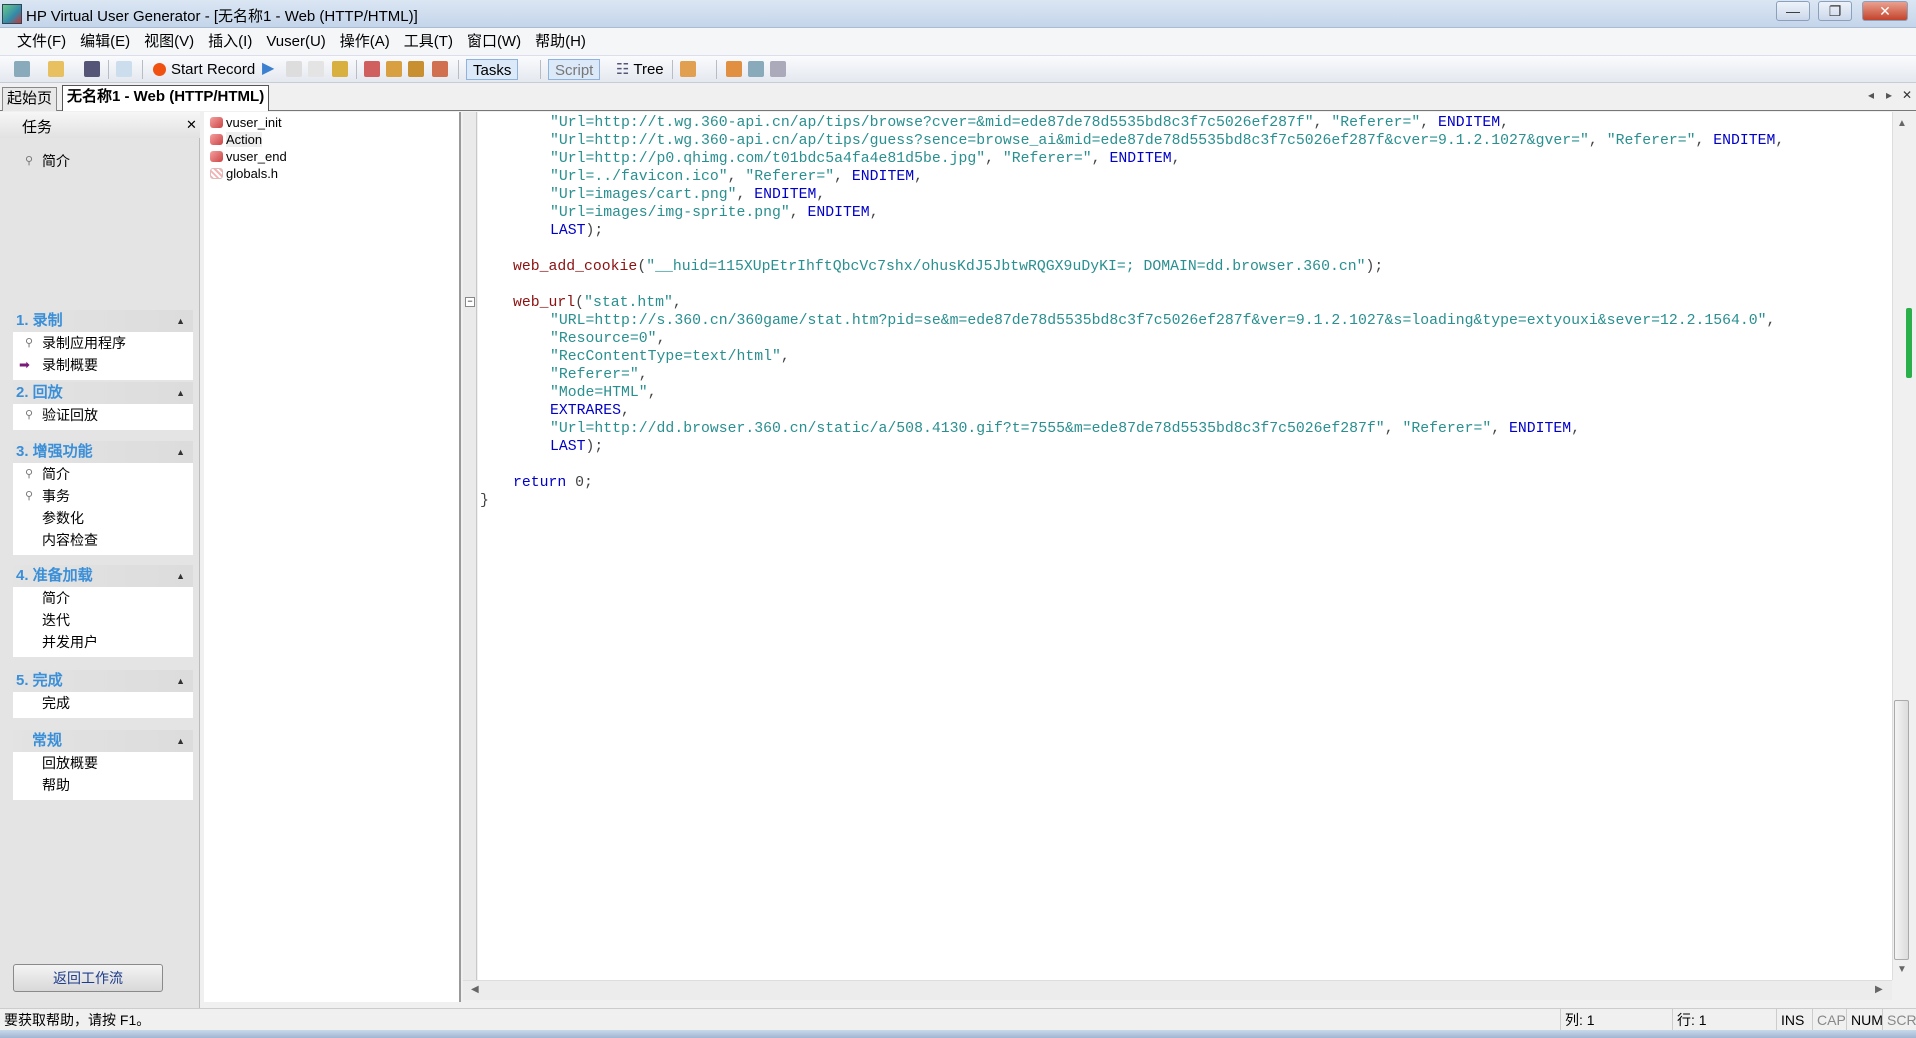 This screenshot has width=1916, height=1038. What do you see at coordinates (103, 763) in the screenshot?
I see `task-item: 回放概要` at bounding box center [103, 763].